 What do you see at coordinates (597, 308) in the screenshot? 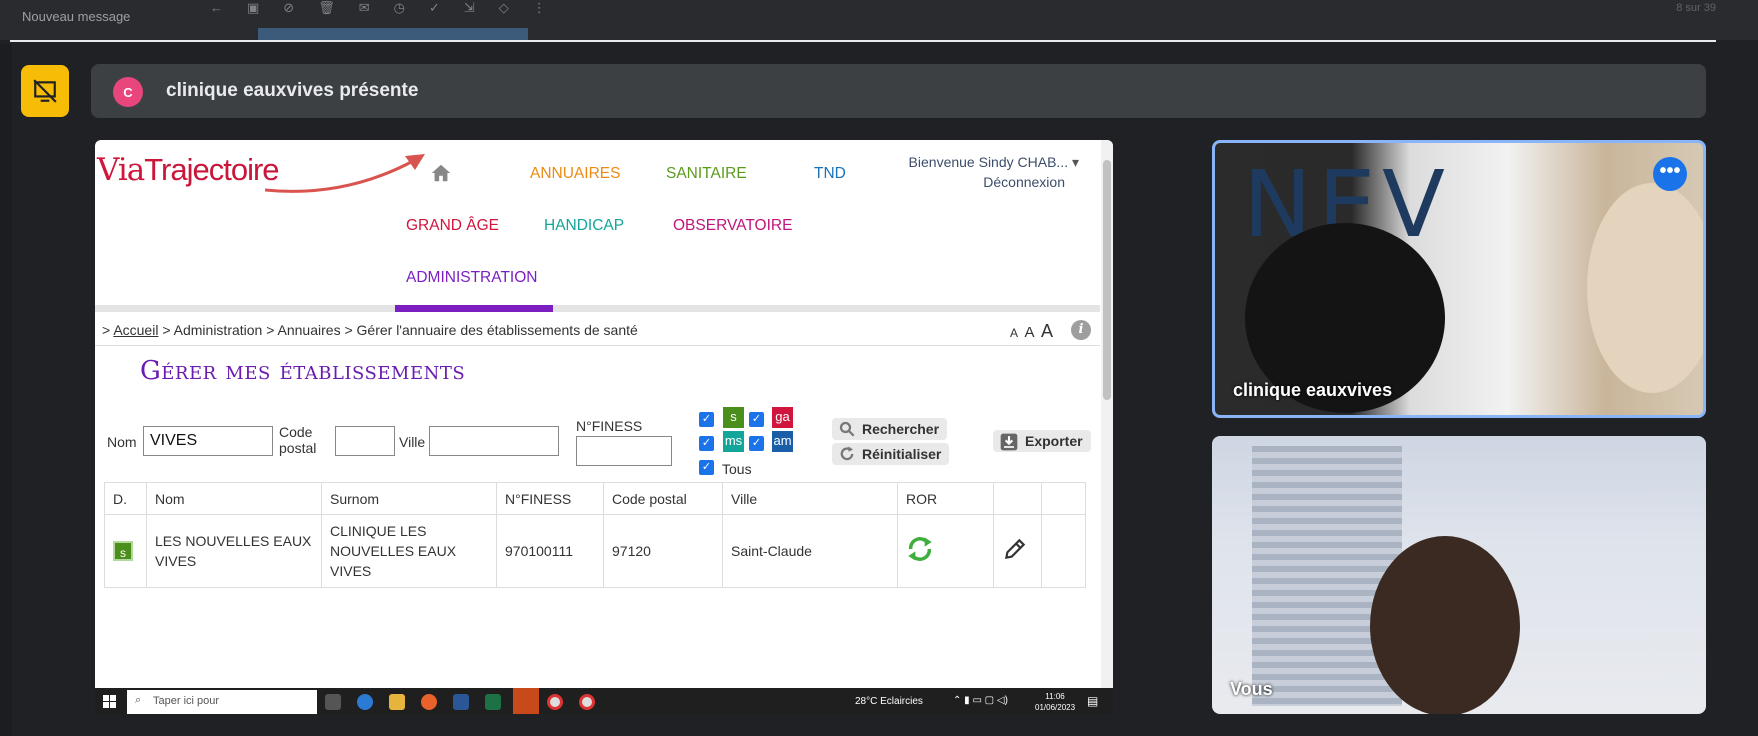
I see `nav-bar-line` at bounding box center [597, 308].